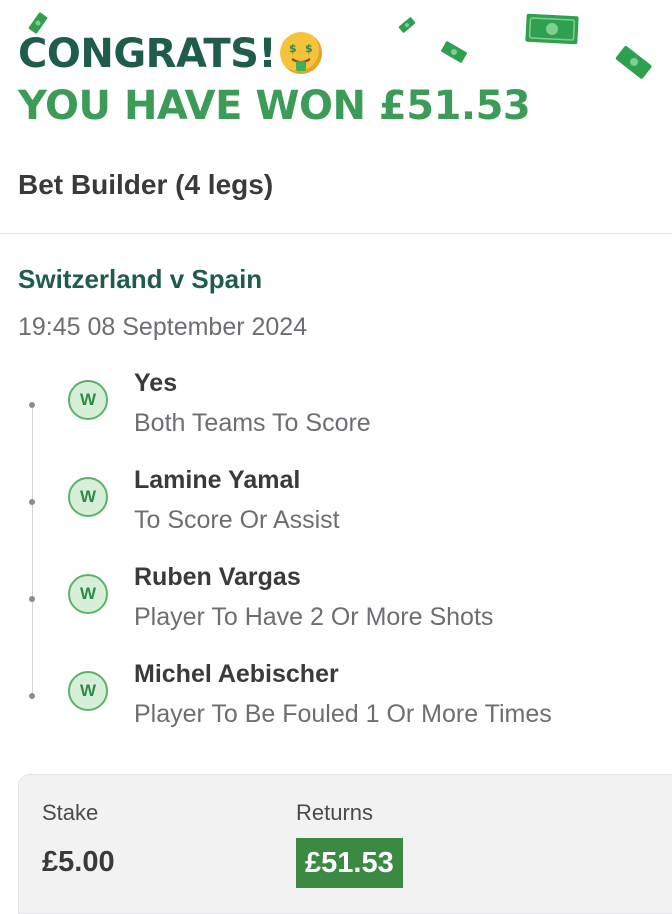 The height and width of the screenshot is (914, 672). What do you see at coordinates (237, 520) in the screenshot?
I see `leg-market: To Score Or Assist` at bounding box center [237, 520].